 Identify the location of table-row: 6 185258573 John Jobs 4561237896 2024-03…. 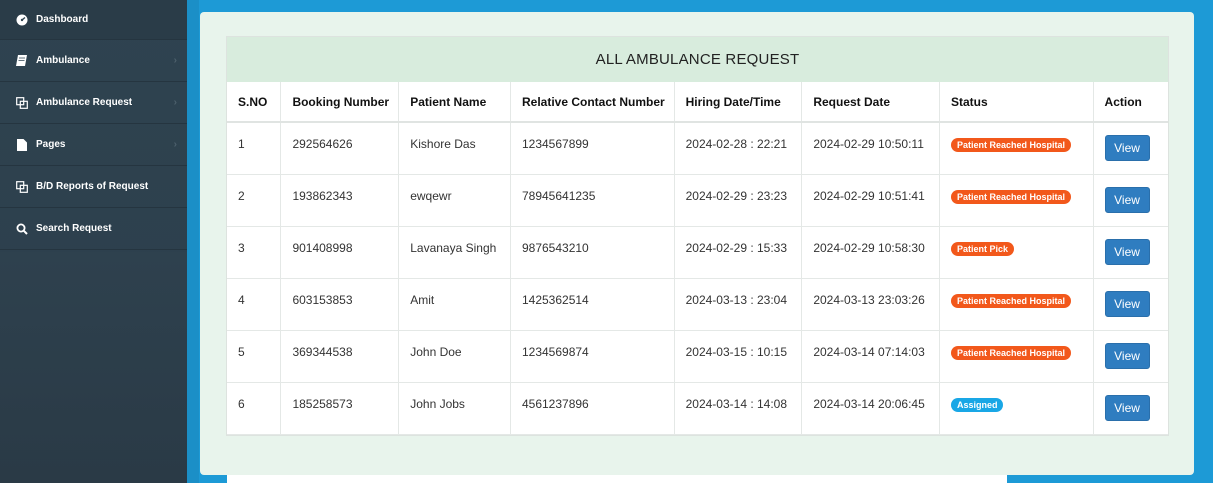
(697, 408).